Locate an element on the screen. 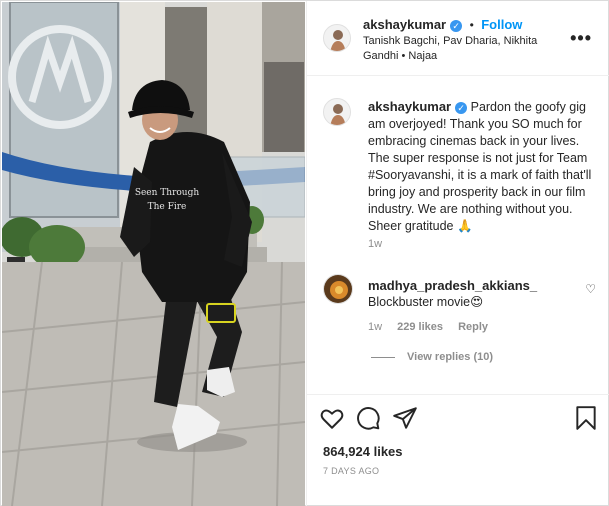  author-avatar is located at coordinates (337, 38).